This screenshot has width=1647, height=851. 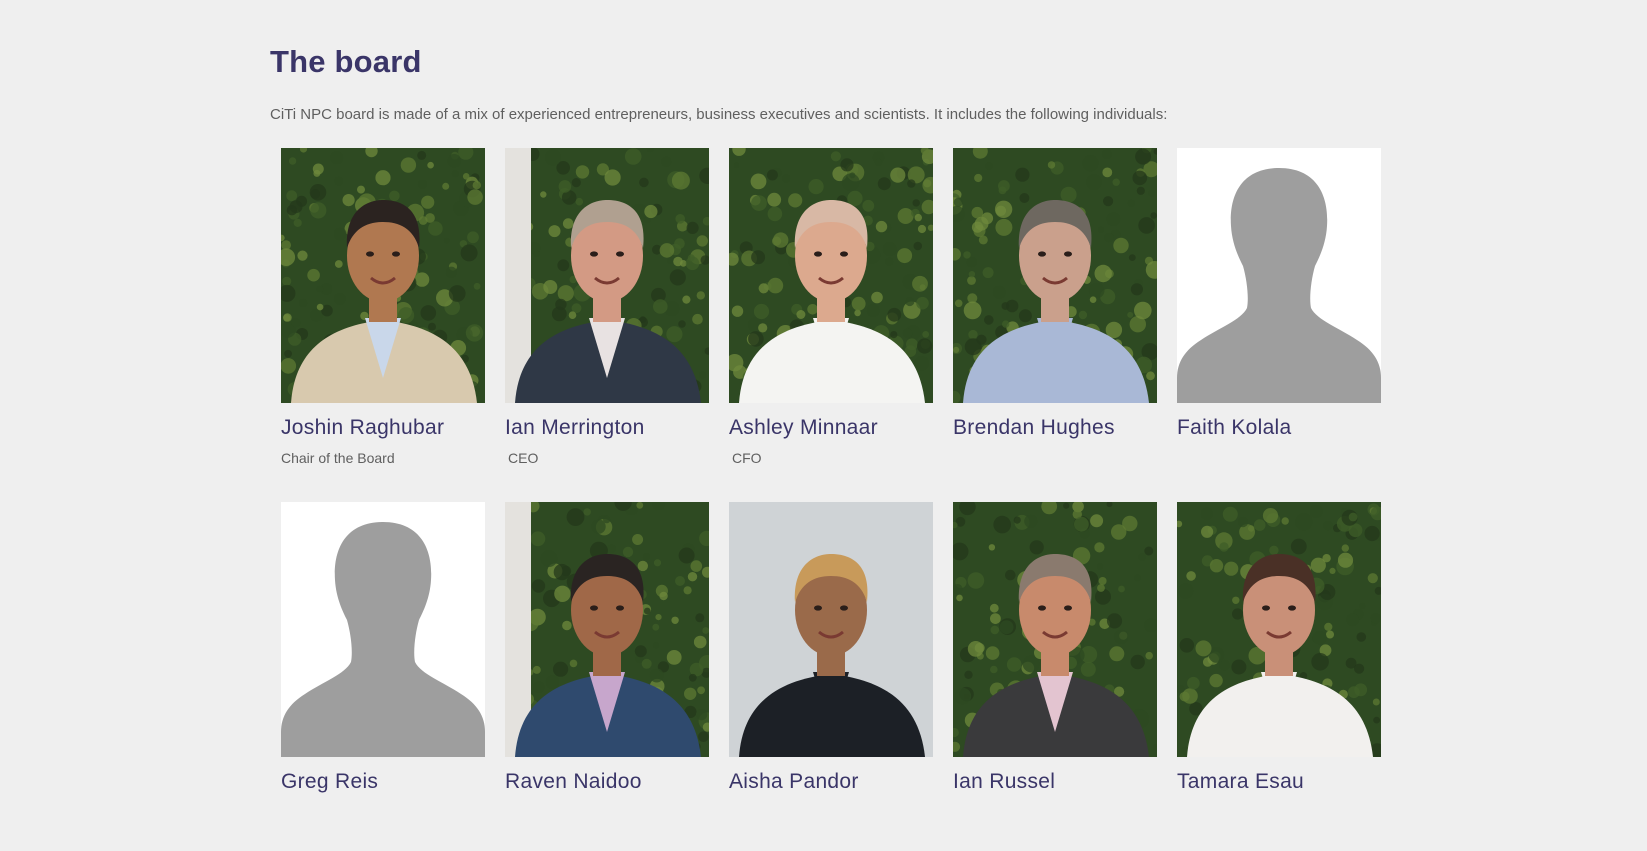 I want to click on member-card-tamara-esau: Tamara Esau, so click(x=1279, y=676).